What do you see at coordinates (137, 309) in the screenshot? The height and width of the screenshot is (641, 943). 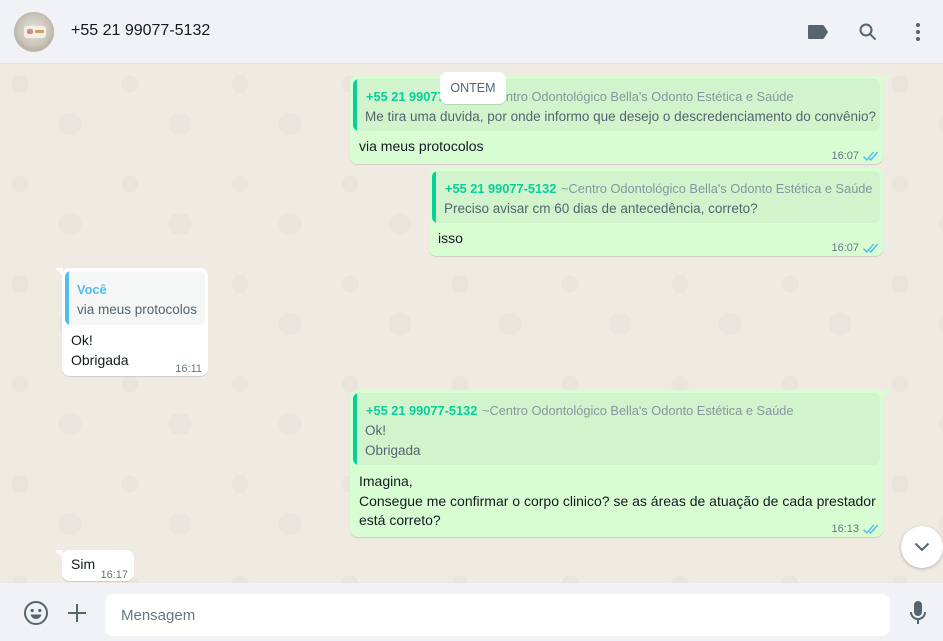 I see `quote-text: via meus protocolos` at bounding box center [137, 309].